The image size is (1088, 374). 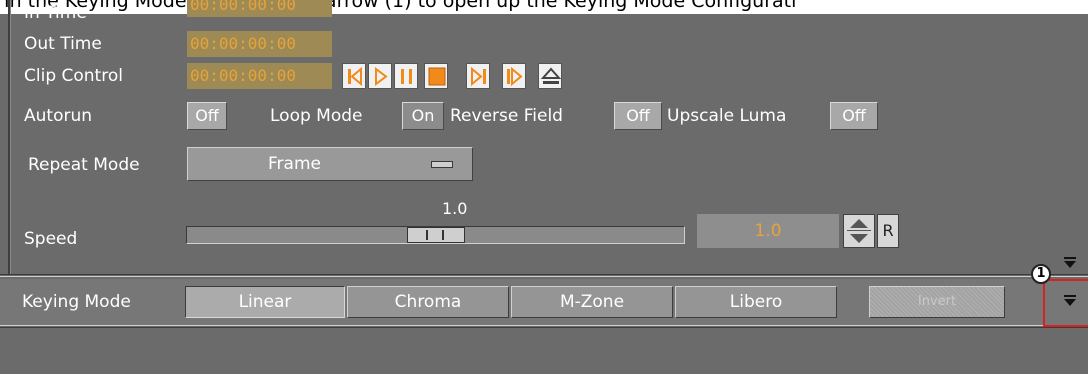 What do you see at coordinates (259, 44) in the screenshot?
I see `out-time-field: 00:00:00:00` at bounding box center [259, 44].